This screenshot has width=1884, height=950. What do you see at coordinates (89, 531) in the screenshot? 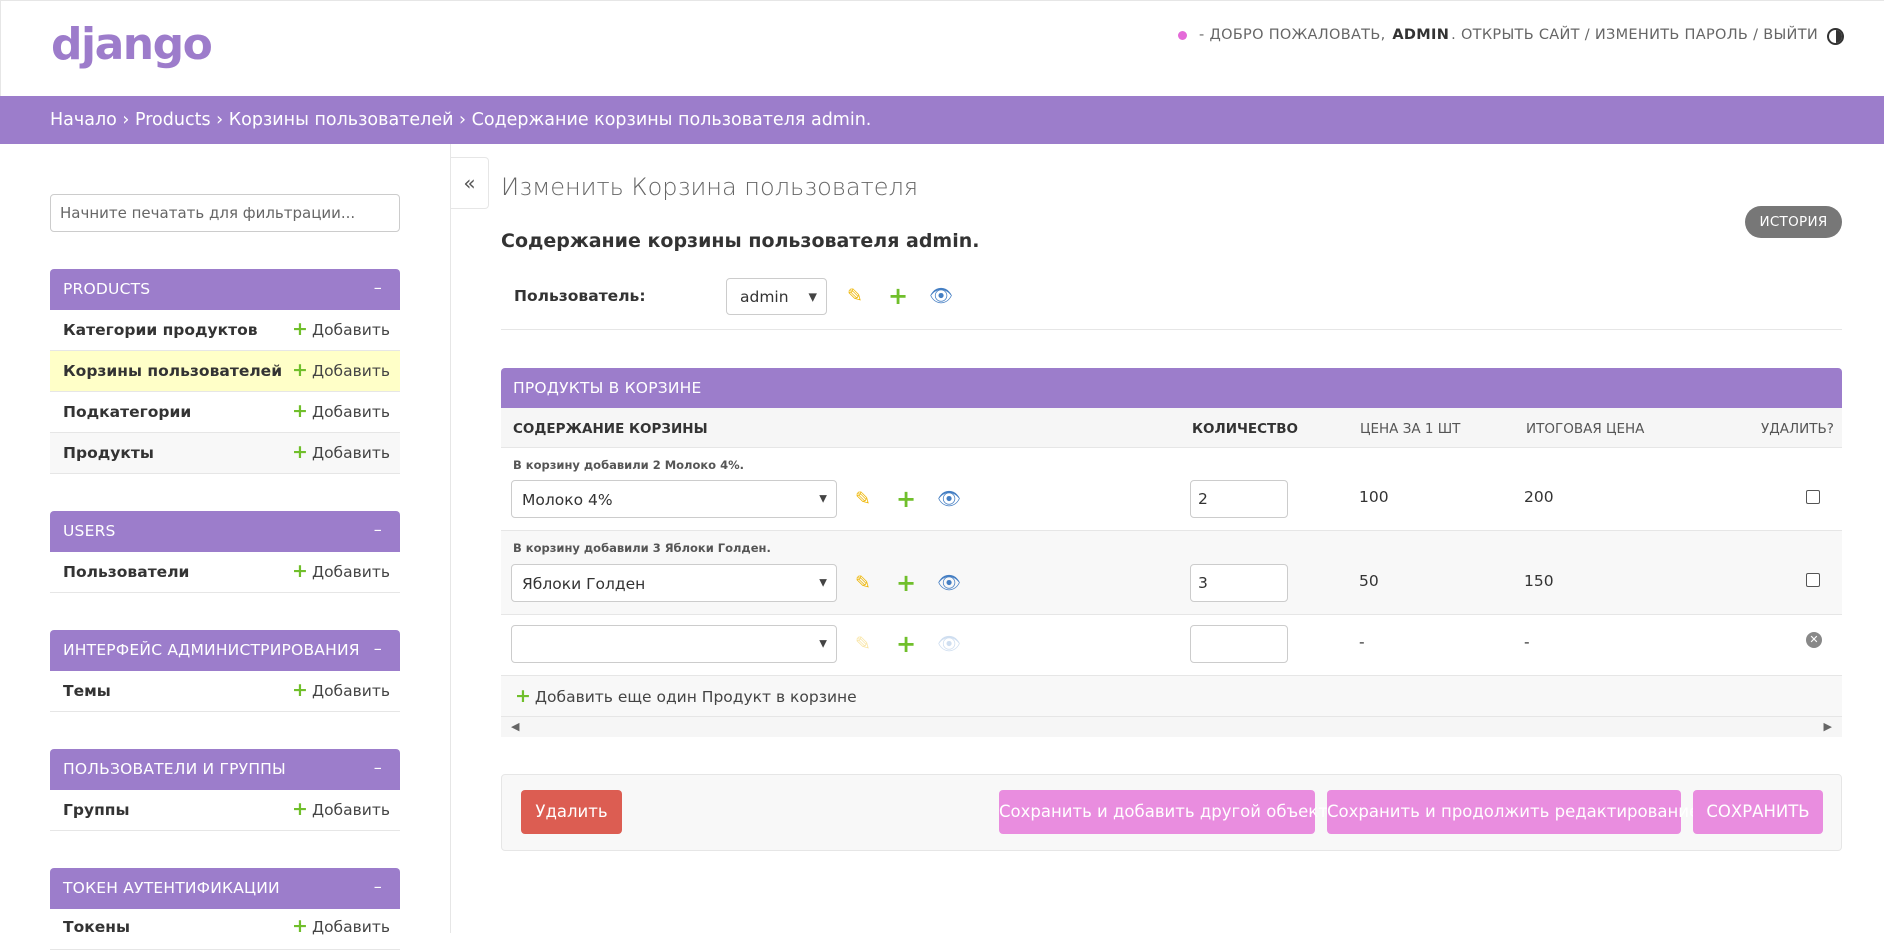
I see `module-caption-label: USERS` at bounding box center [89, 531].